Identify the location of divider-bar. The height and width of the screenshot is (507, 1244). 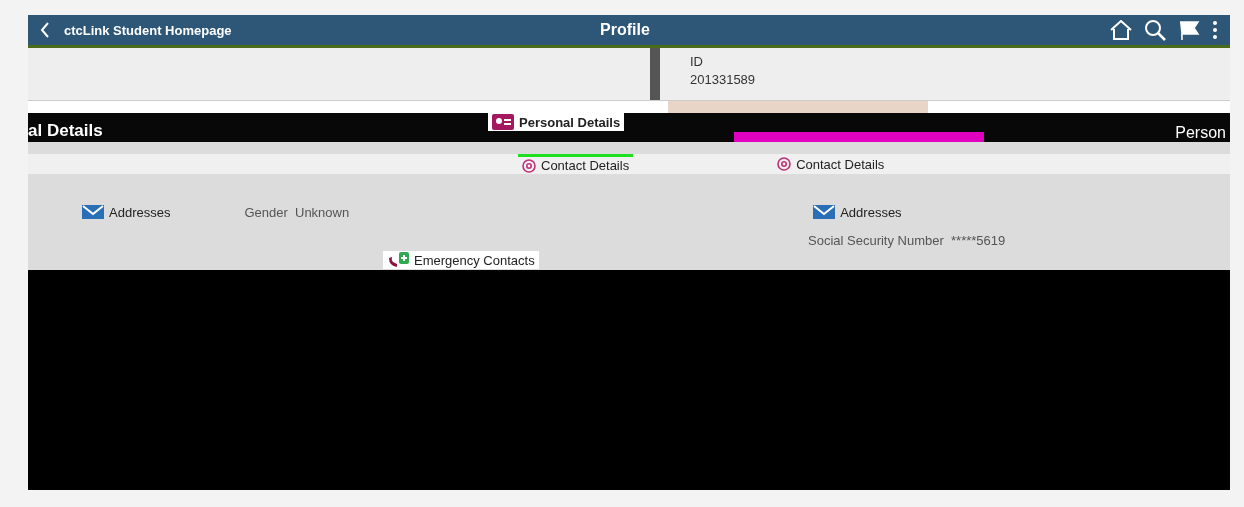
(655, 74).